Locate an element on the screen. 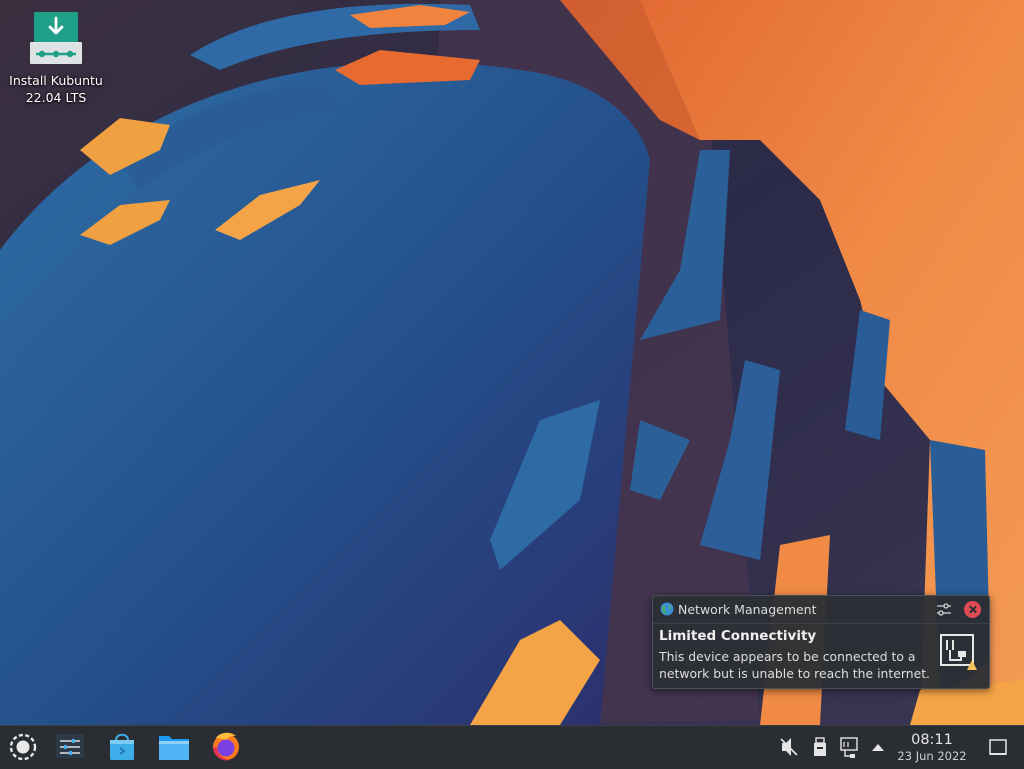 The width and height of the screenshot is (1024, 769). folder-icon is located at coordinates (174, 748).